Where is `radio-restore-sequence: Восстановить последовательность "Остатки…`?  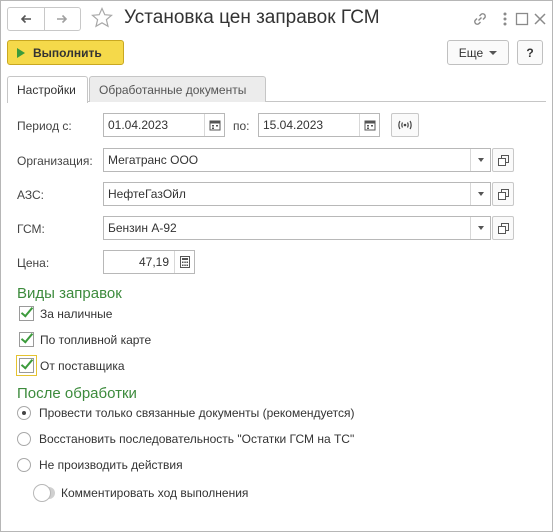 radio-restore-sequence: Восстановить последовательность "Остатки… is located at coordinates (185, 439).